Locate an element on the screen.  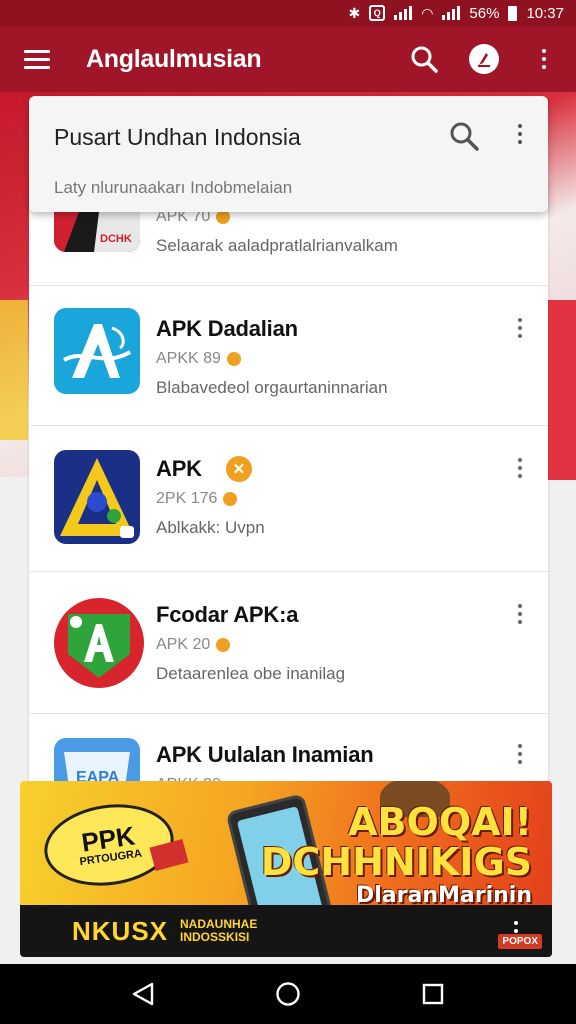
app-description: Ablkakk: Uvpn is located at coordinates (210, 527).